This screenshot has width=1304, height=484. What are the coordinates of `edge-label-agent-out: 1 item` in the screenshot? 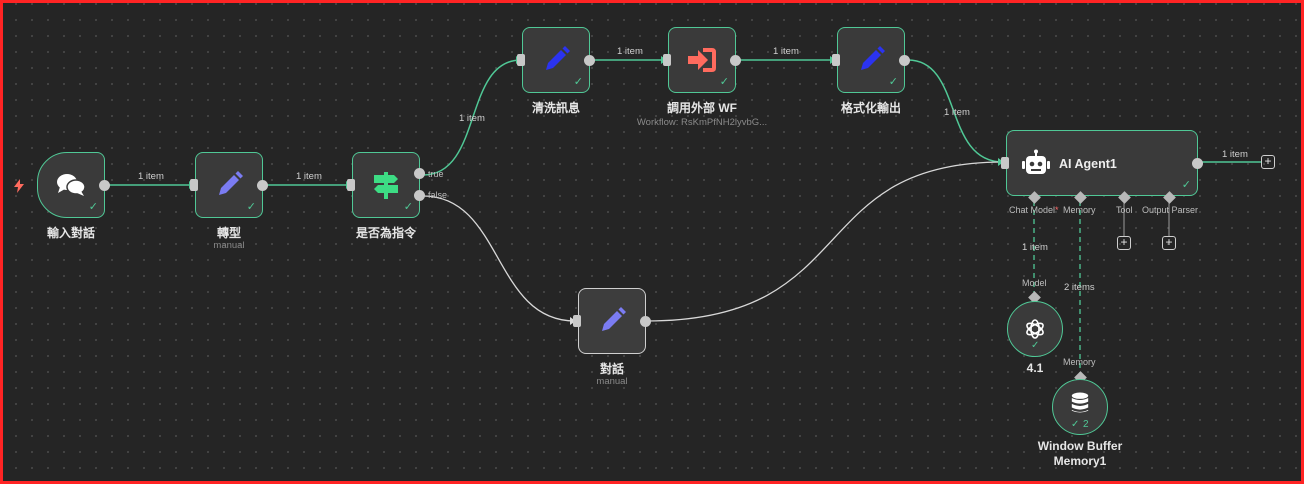 It's located at (1235, 154).